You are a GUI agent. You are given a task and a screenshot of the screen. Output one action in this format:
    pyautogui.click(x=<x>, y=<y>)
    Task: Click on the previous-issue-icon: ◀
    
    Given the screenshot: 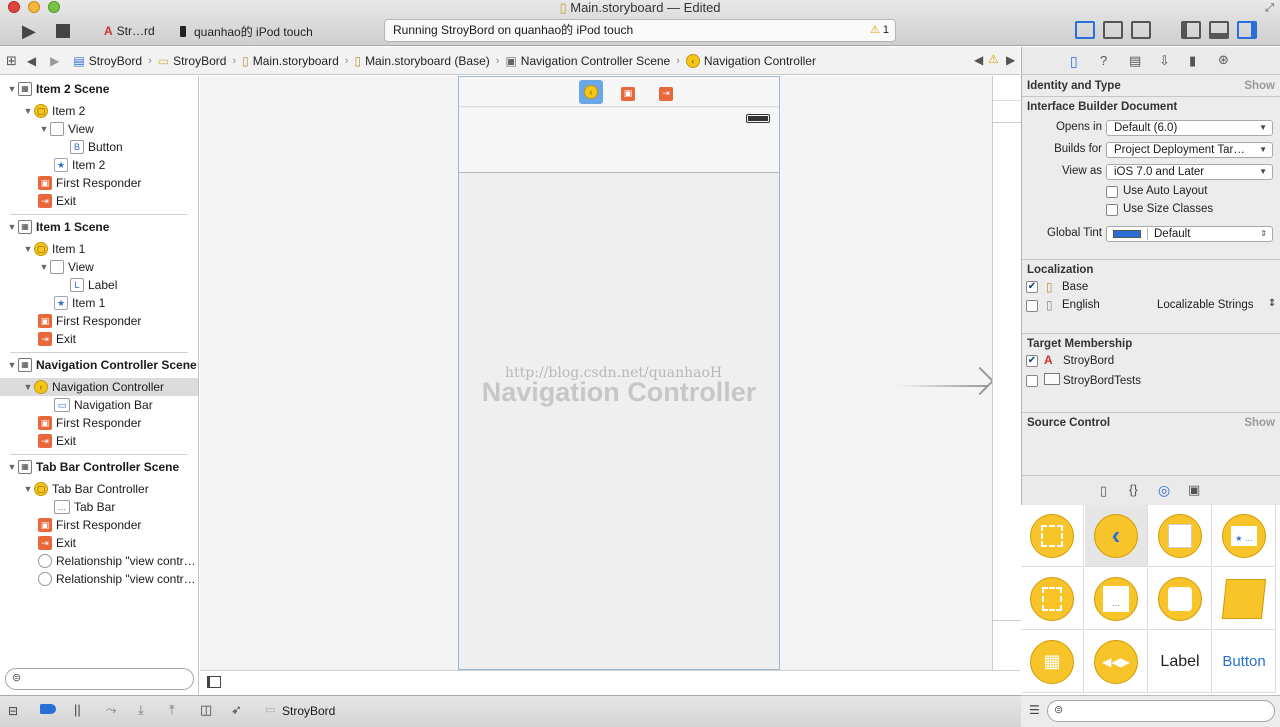 What is the action you would take?
    pyautogui.click(x=978, y=60)
    